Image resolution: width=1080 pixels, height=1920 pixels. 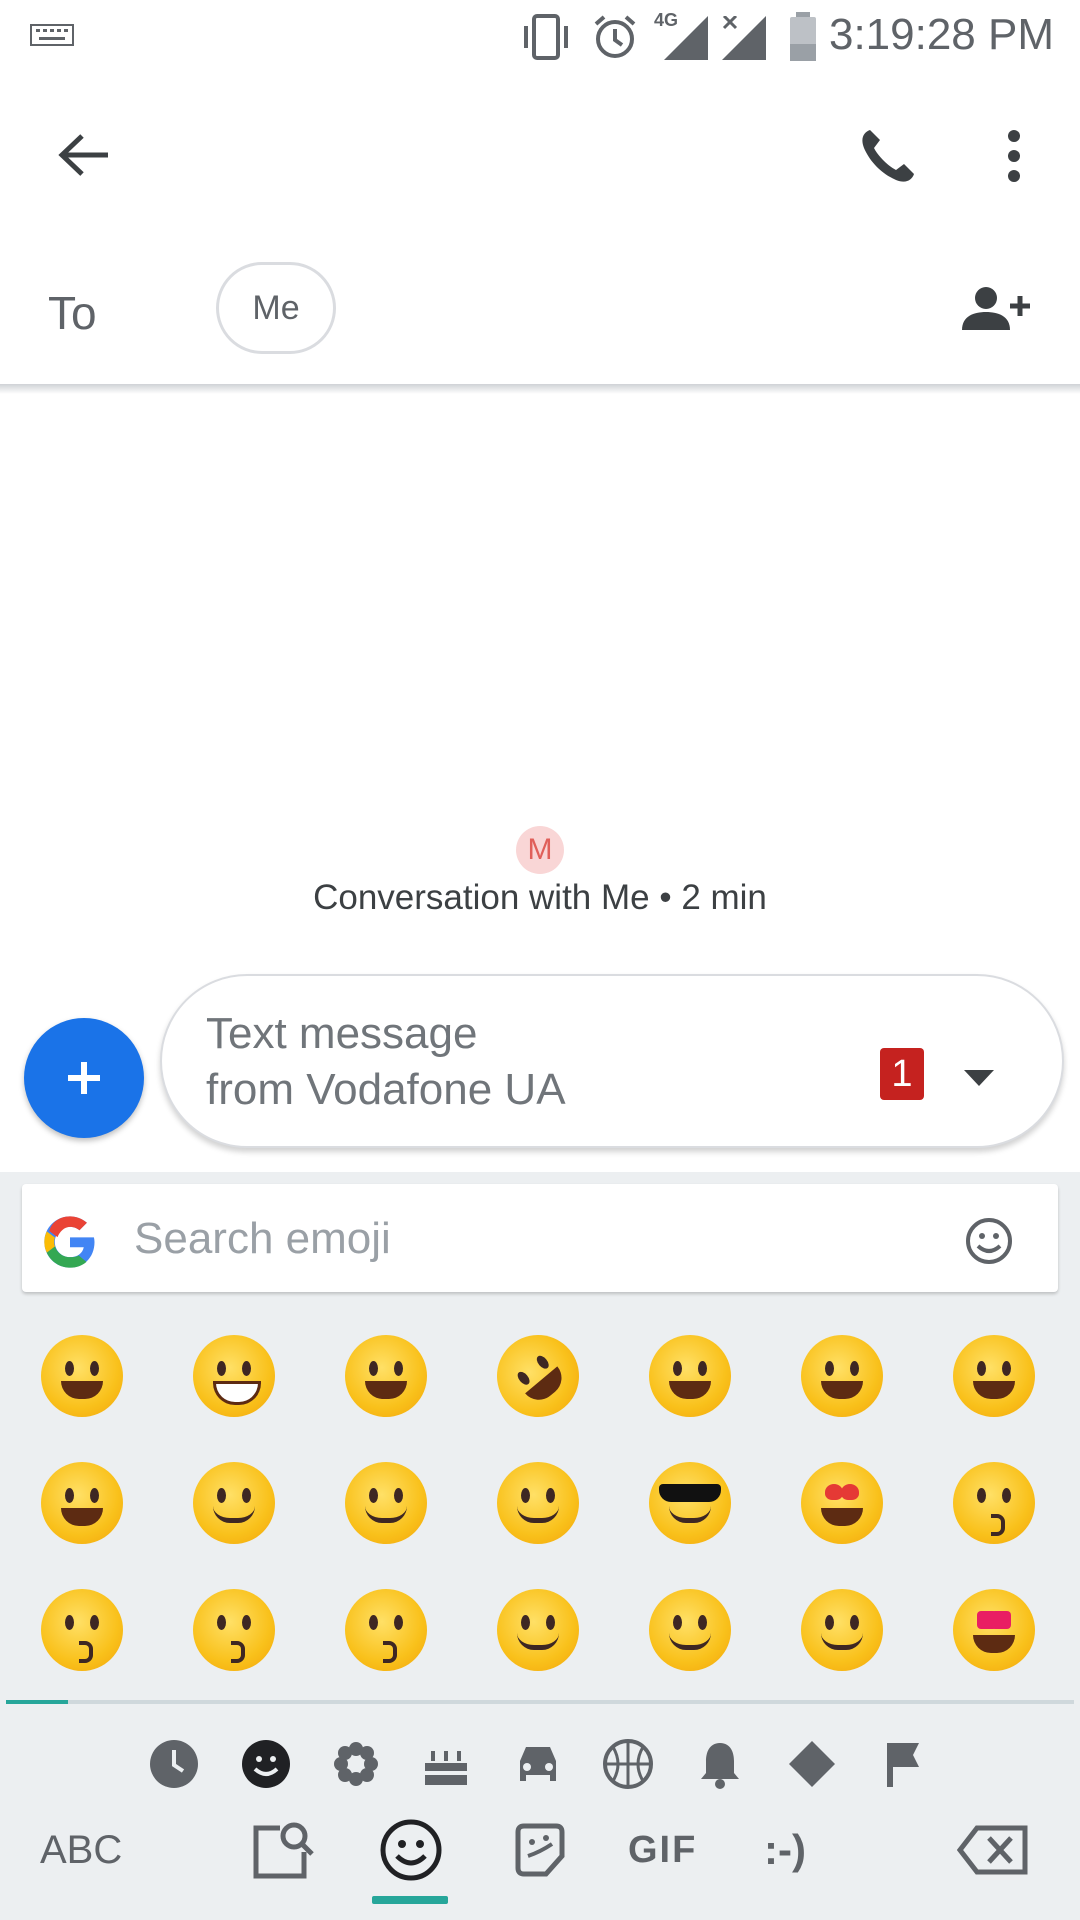 What do you see at coordinates (744, 38) in the screenshot?
I see `signal-no-sim-icon` at bounding box center [744, 38].